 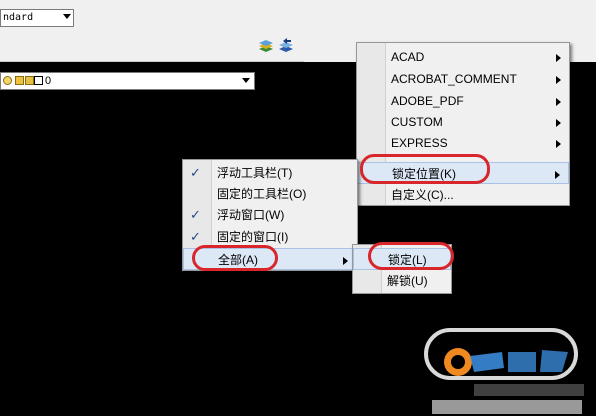 I want to click on layer-freeze-icon, so click(x=19, y=80).